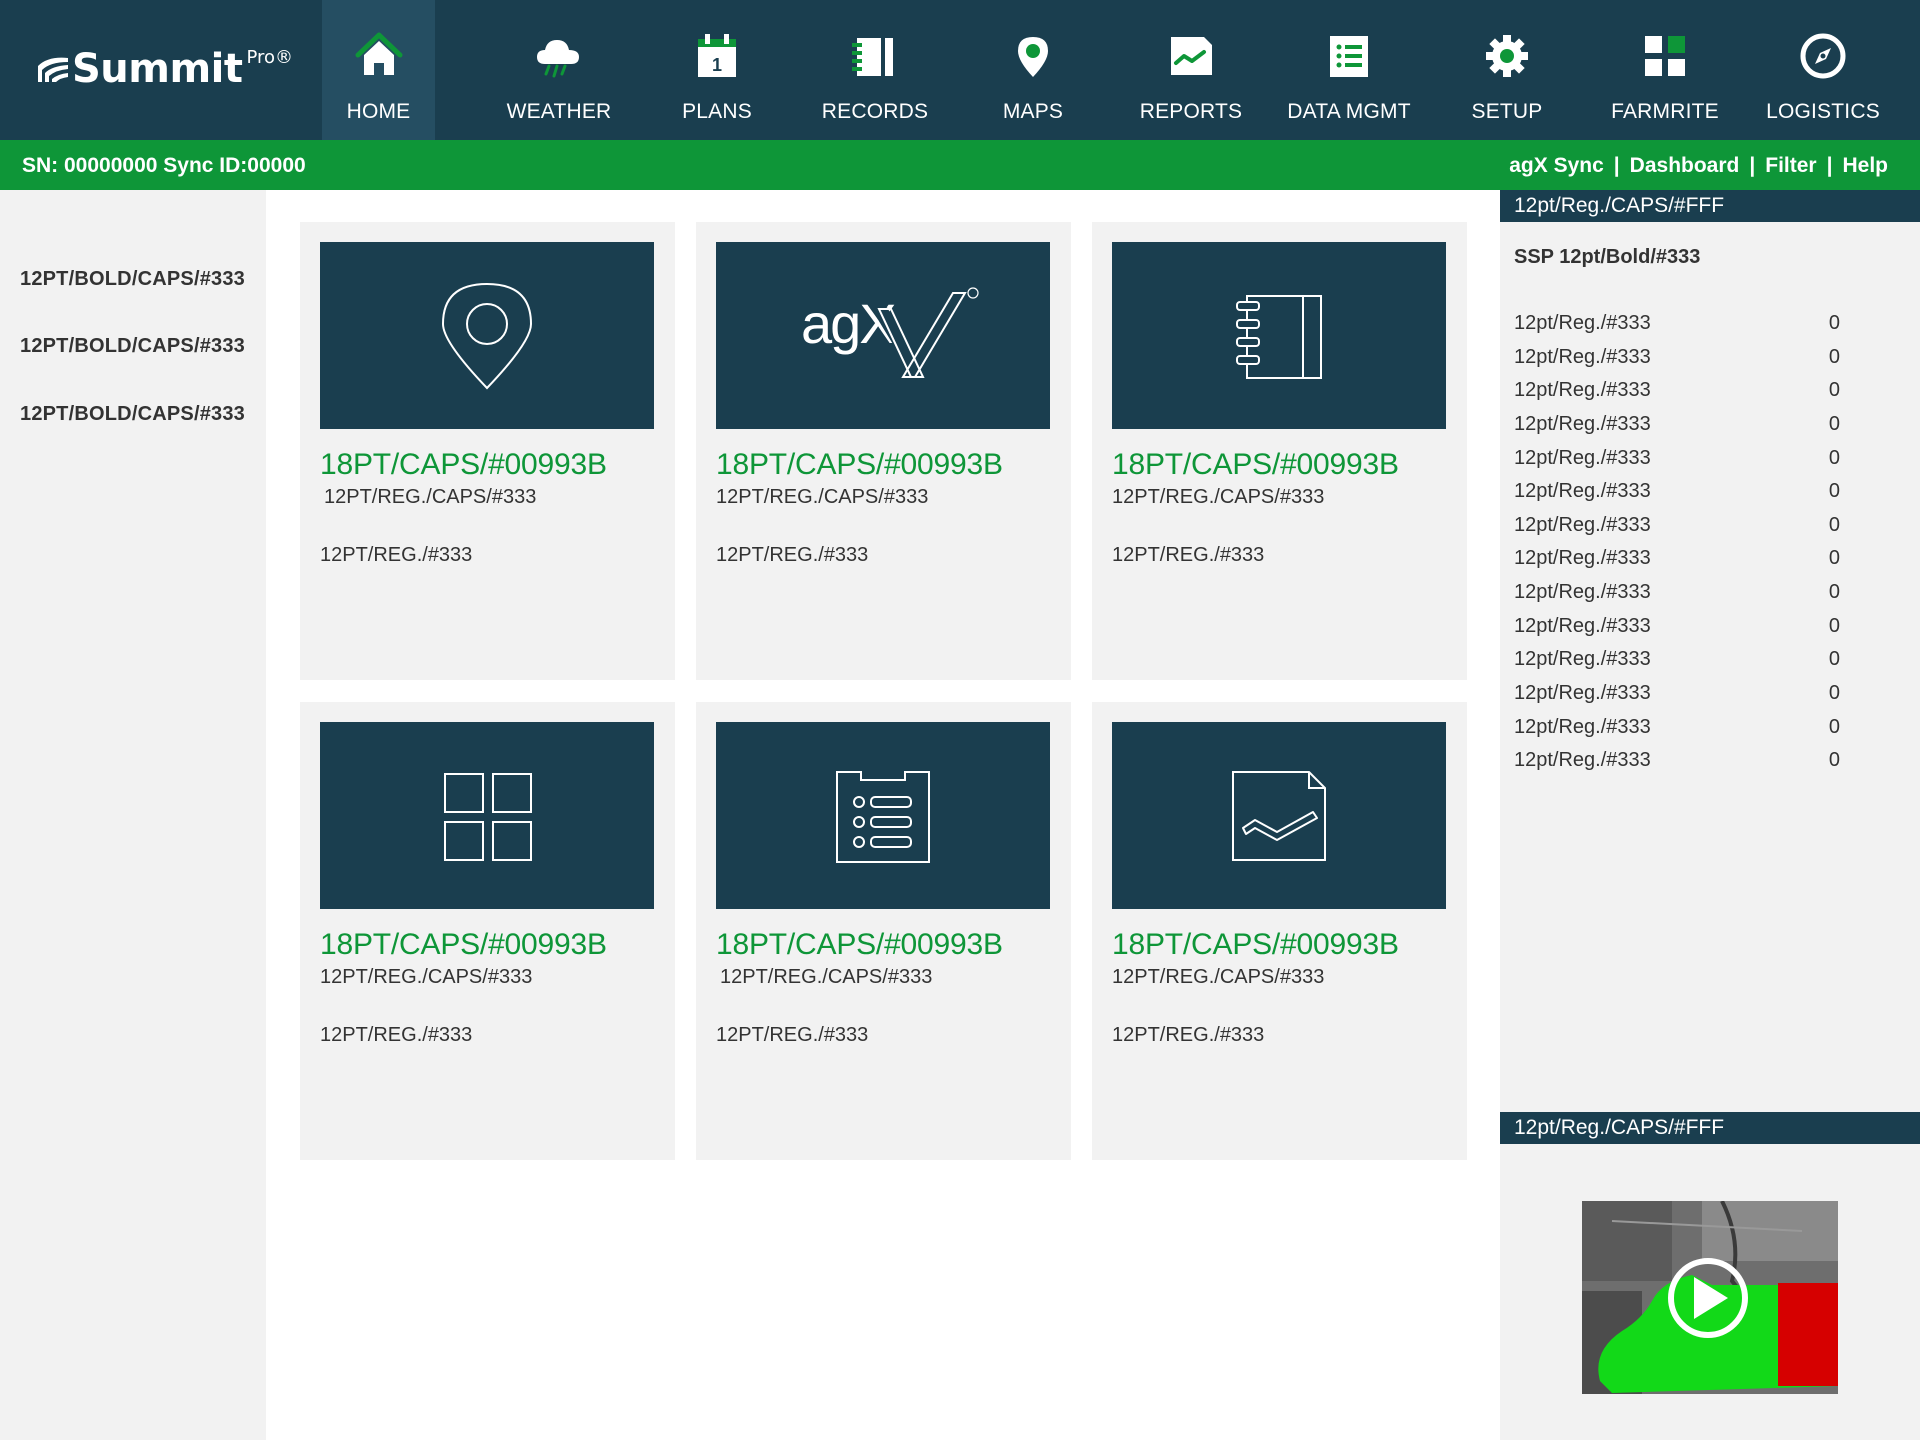 This screenshot has width=1920, height=1440. I want to click on nav-records-label: RECORDS, so click(875, 111).